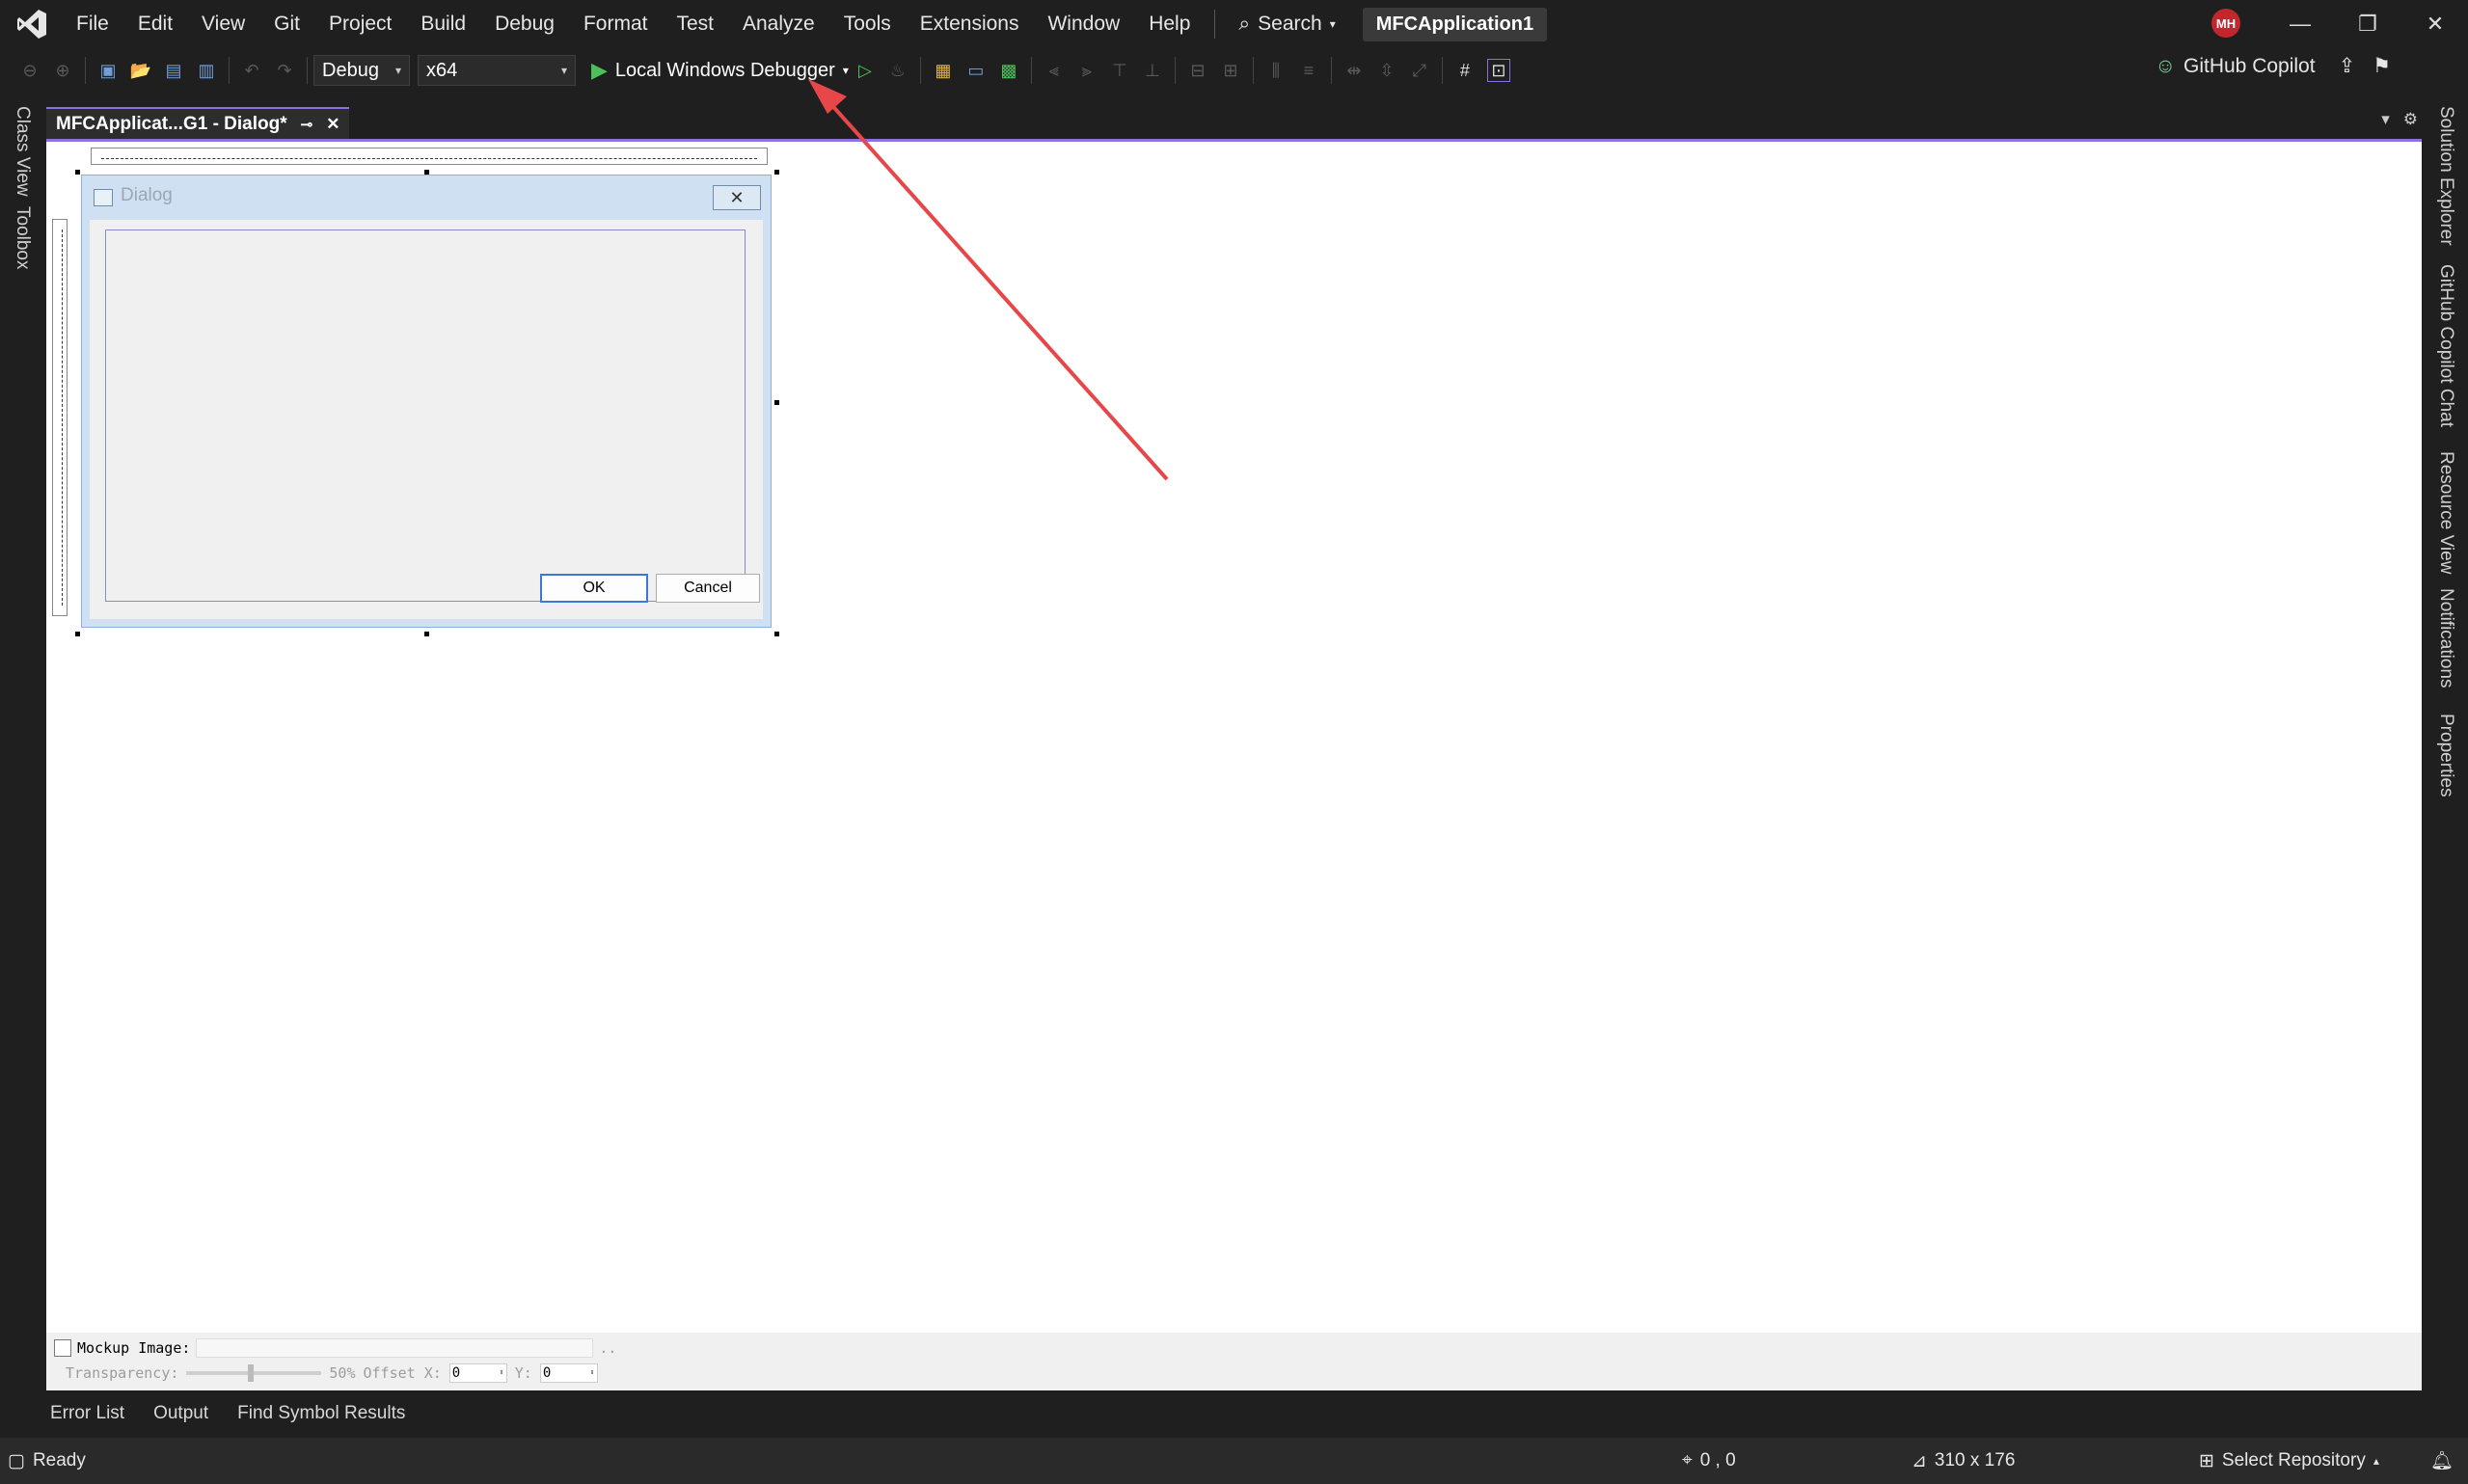 The height and width of the screenshot is (1484, 2468). What do you see at coordinates (737, 197) in the screenshot?
I see `dialog-close-button: ✕` at bounding box center [737, 197].